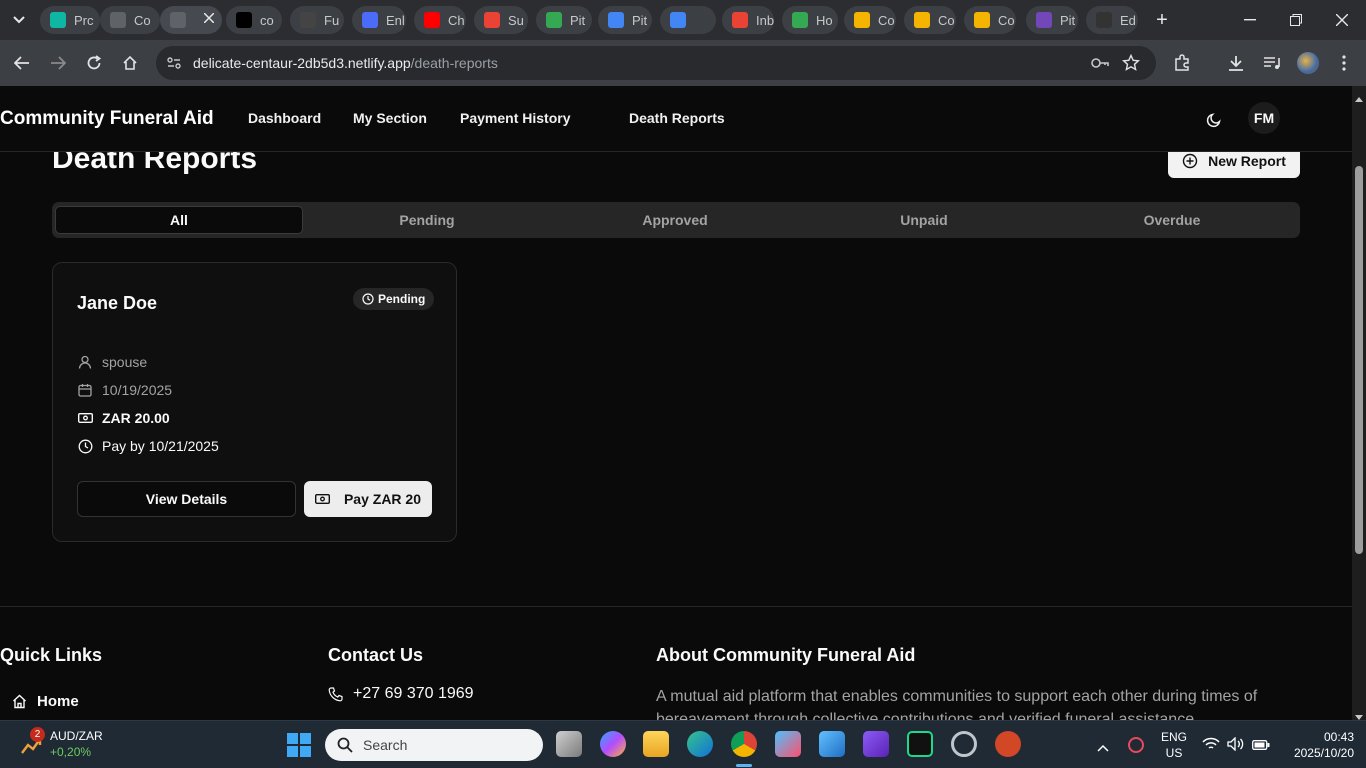 The height and width of the screenshot is (768, 1366). I want to click on about-heading: About Community Funeral Aid, so click(786, 655).